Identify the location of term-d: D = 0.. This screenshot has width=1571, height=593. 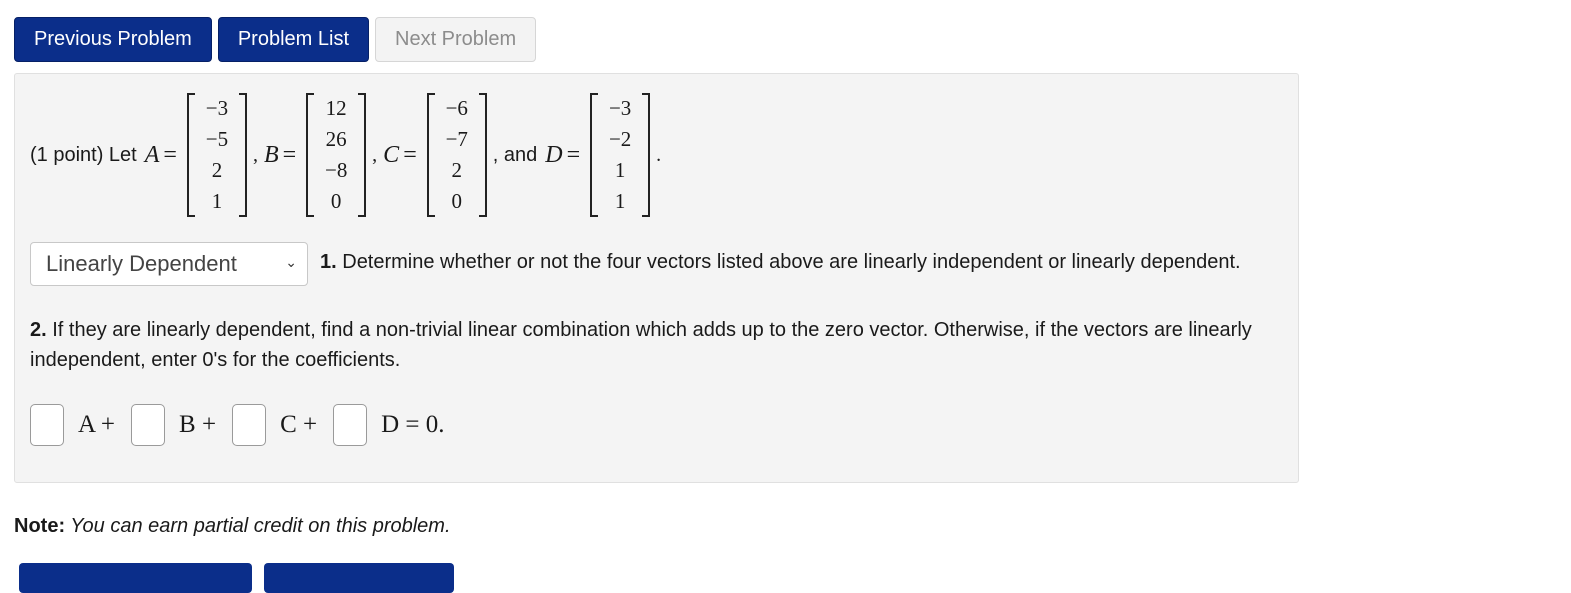
(413, 424).